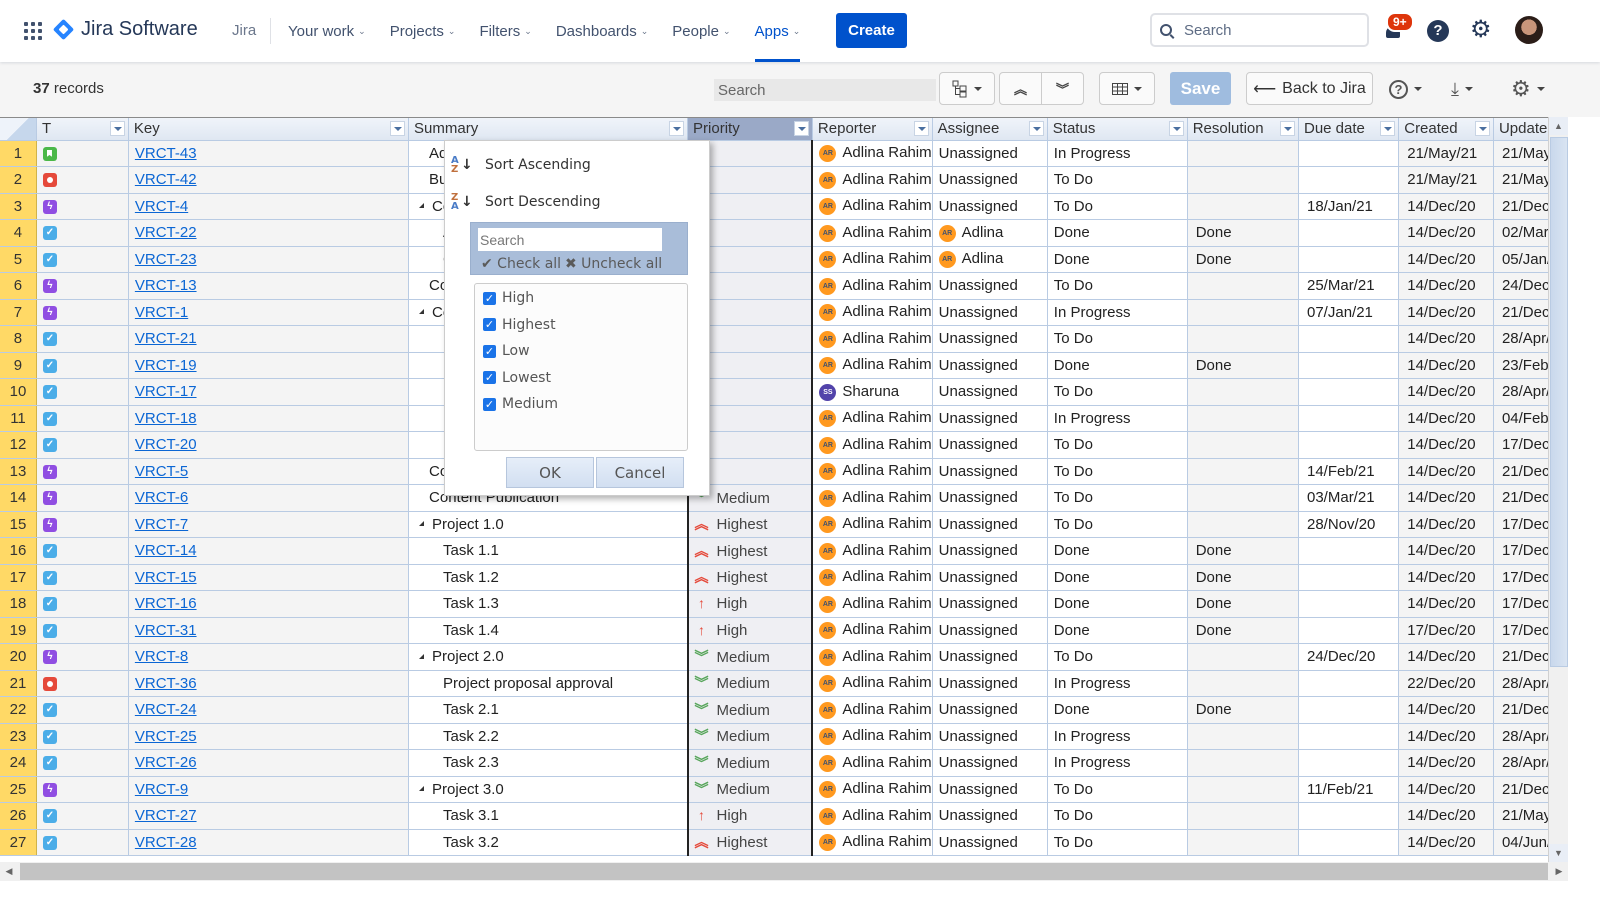 The image size is (1600, 899). I want to click on status-cell: In Progress, so click(1117, 312).